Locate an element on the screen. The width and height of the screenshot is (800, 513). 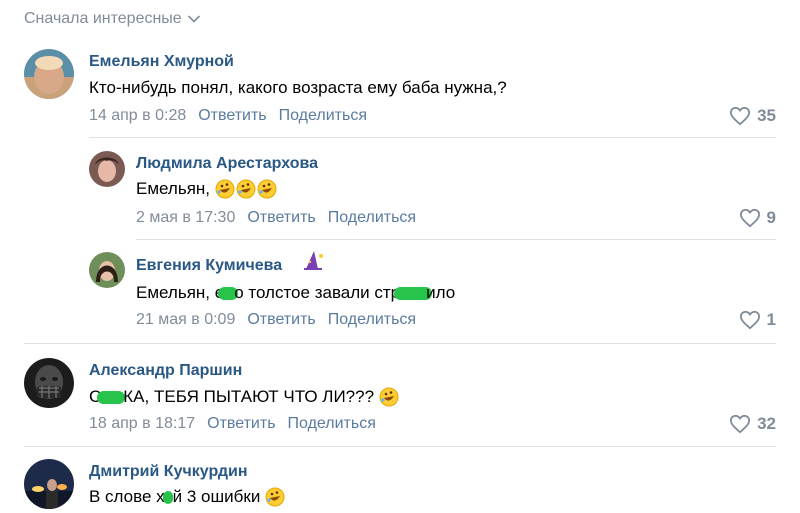
comment-text-part: КА, ТЕБЯ ПЫТАЮТ ЧТО ЛИ??? is located at coordinates (249, 396).